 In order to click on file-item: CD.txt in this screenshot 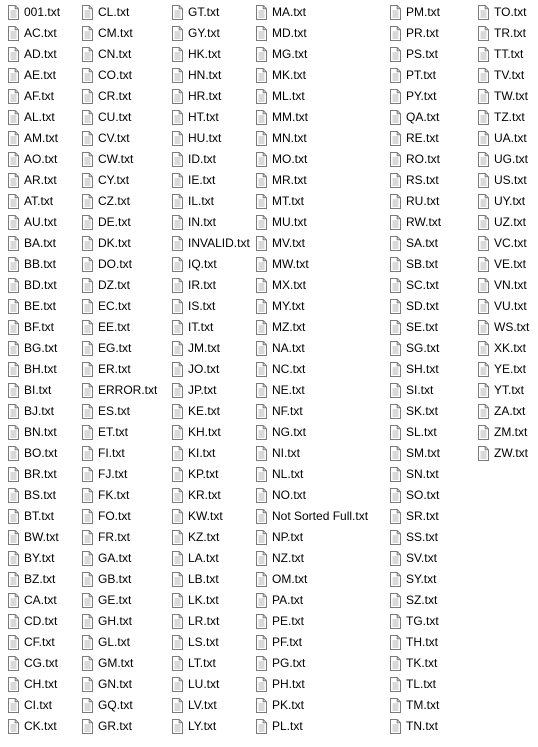, I will do `click(30, 621)`.